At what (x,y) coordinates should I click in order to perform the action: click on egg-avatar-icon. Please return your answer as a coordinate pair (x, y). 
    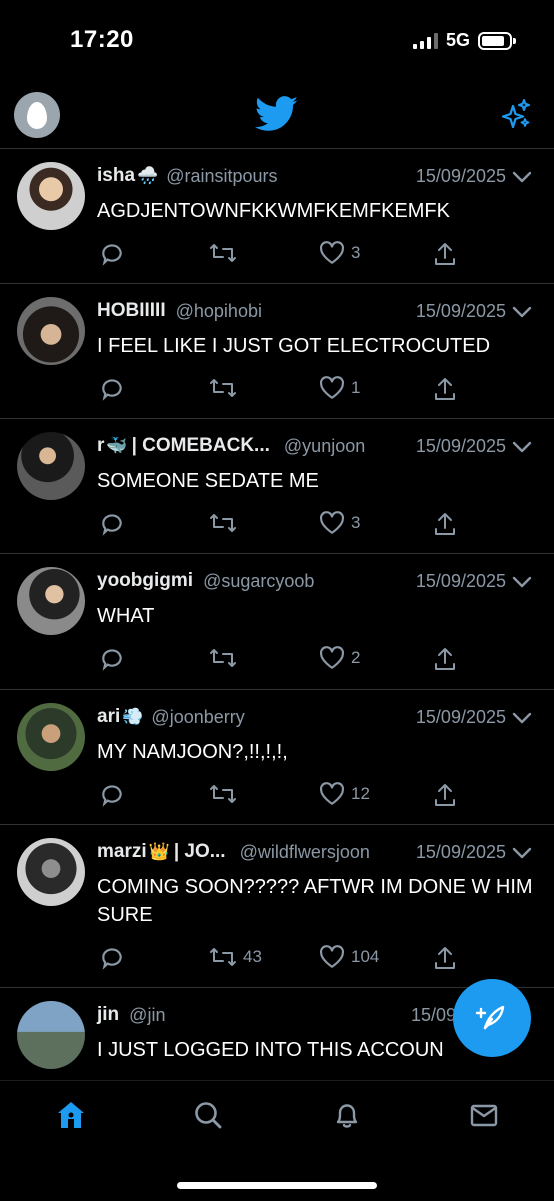
    Looking at the image, I should click on (37, 115).